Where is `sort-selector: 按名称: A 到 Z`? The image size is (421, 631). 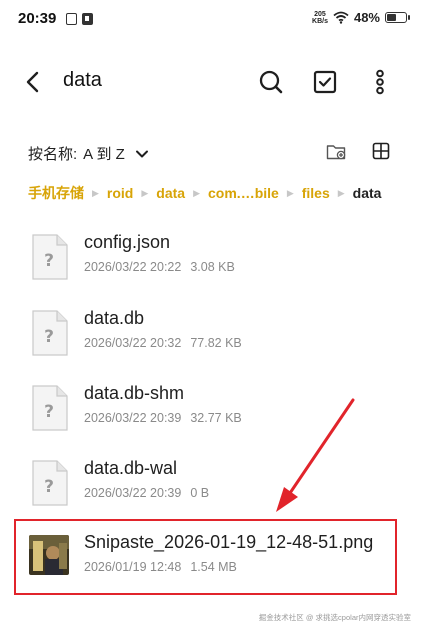
sort-selector: 按名称: A 到 Z is located at coordinates (88, 153).